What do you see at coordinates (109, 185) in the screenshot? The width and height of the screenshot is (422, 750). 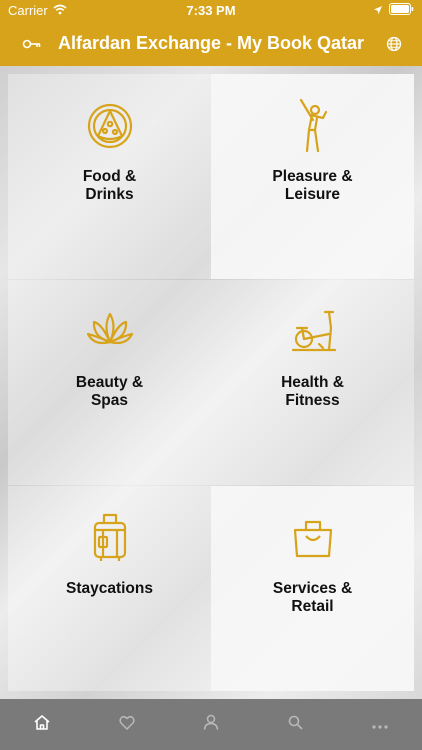 I see `category-label: Food & Drinks` at bounding box center [109, 185].